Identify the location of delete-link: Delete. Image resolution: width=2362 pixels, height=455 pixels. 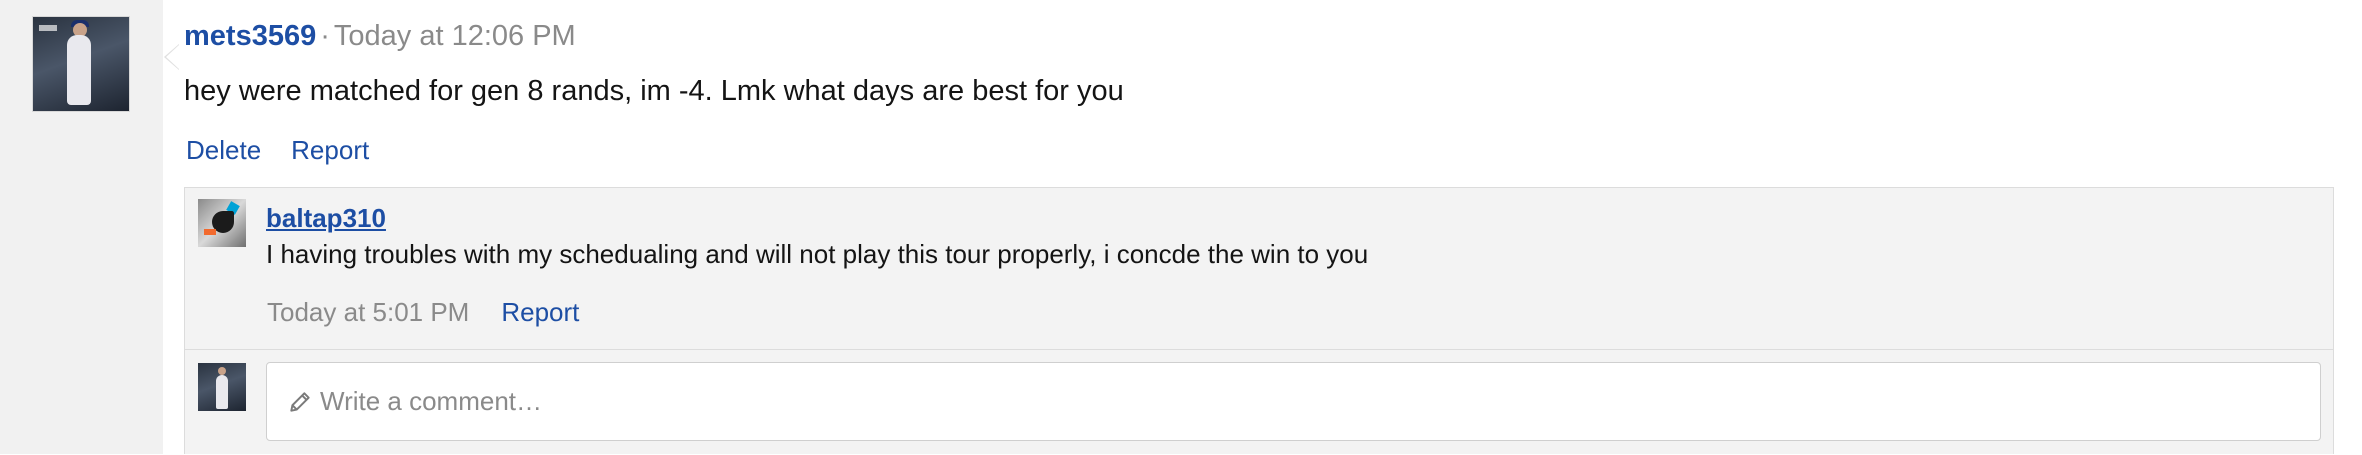
(223, 150).